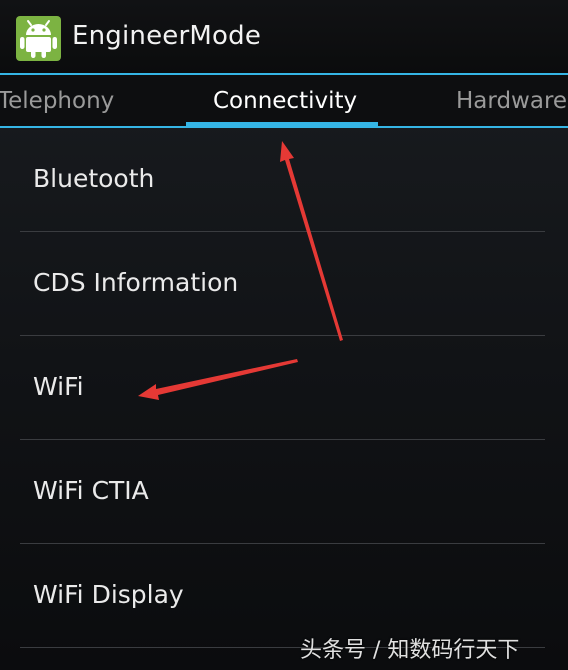 The height and width of the screenshot is (670, 568). I want to click on android-robot-icon, so click(38, 38).